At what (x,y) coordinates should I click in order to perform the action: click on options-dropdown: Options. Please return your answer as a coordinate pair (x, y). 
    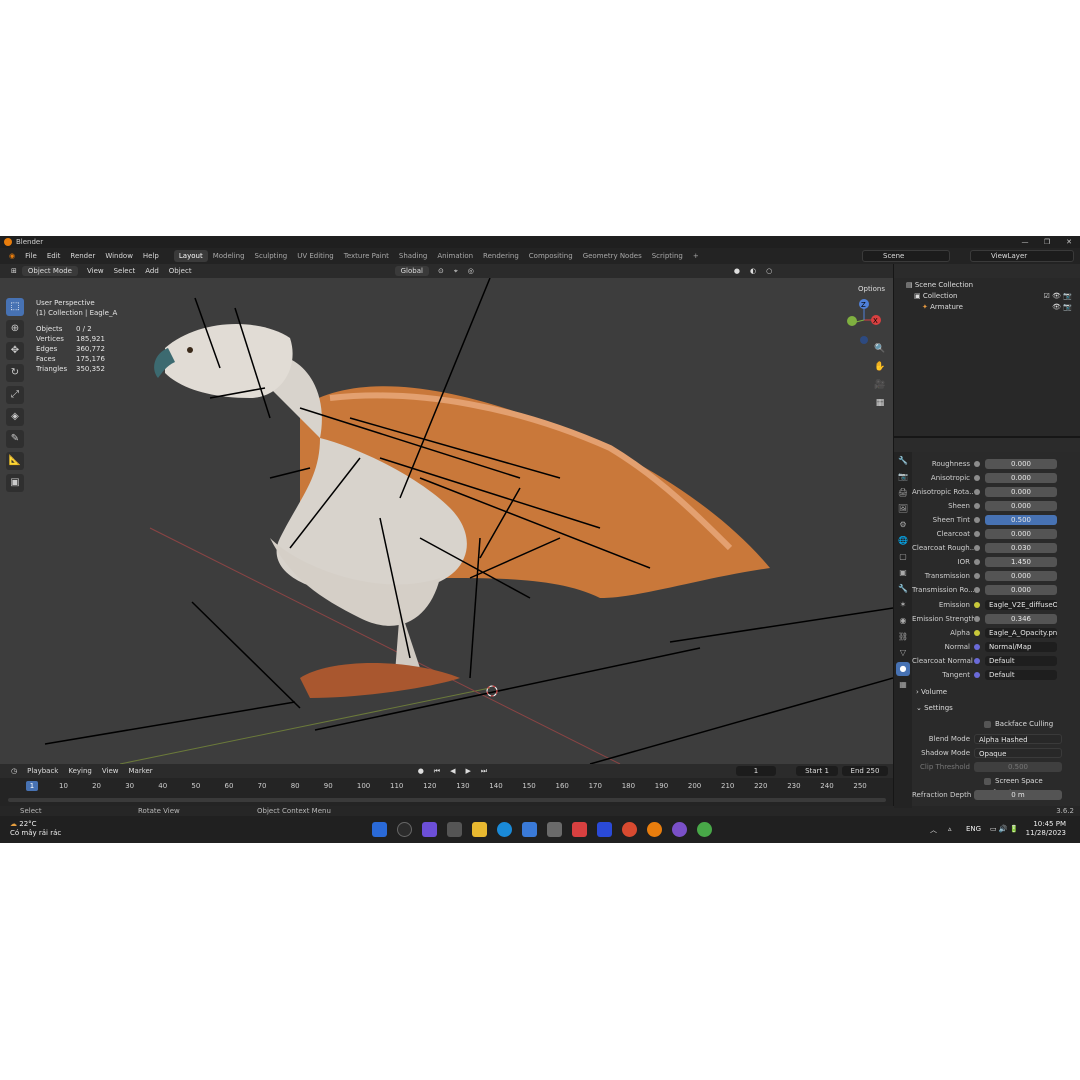
    Looking at the image, I should click on (871, 289).